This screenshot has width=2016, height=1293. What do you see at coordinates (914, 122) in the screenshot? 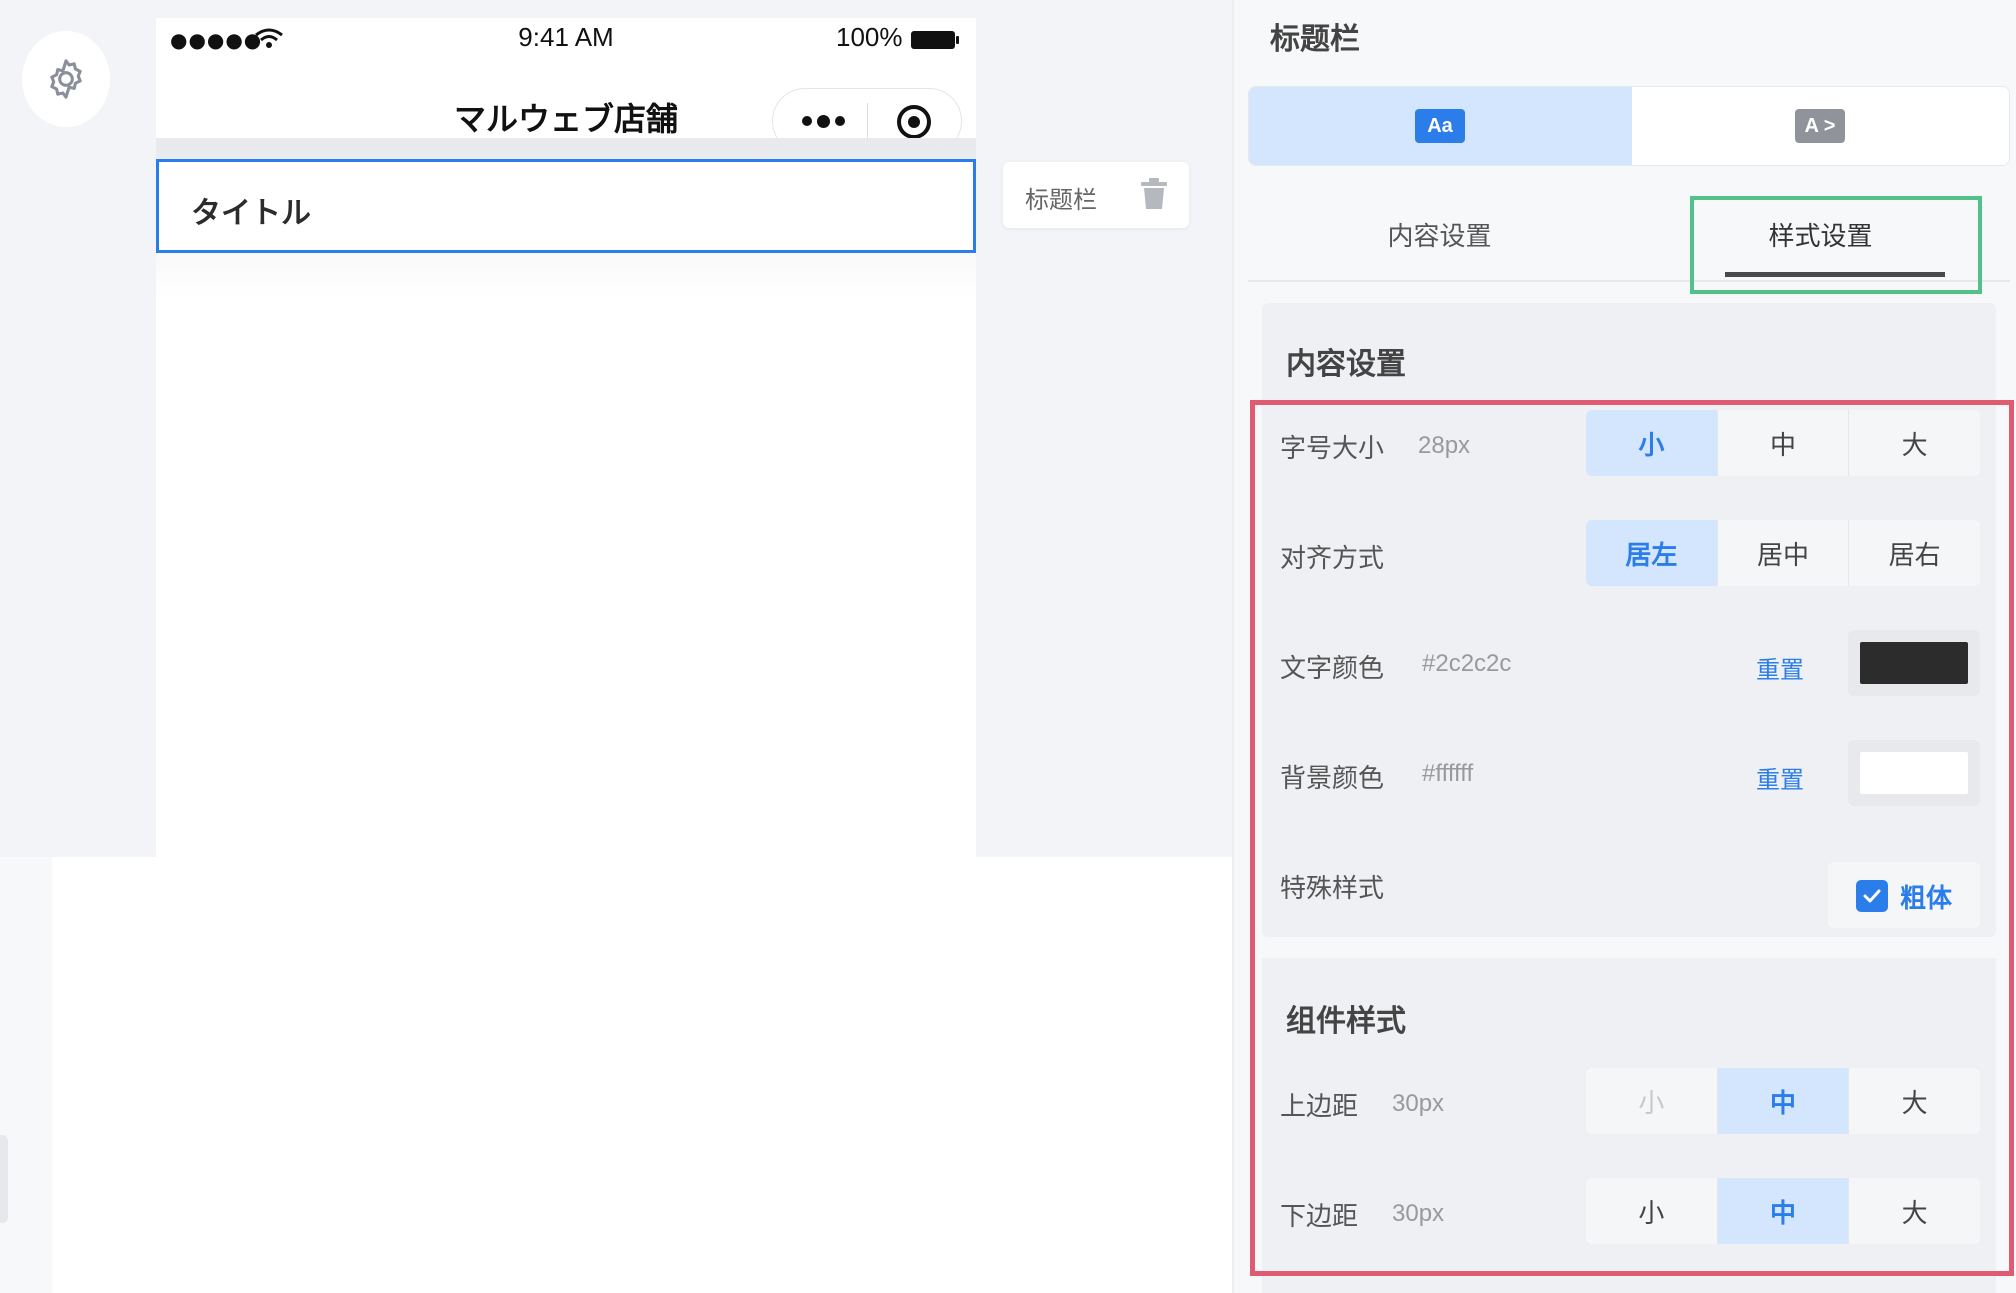
I see `close-target-icon` at bounding box center [914, 122].